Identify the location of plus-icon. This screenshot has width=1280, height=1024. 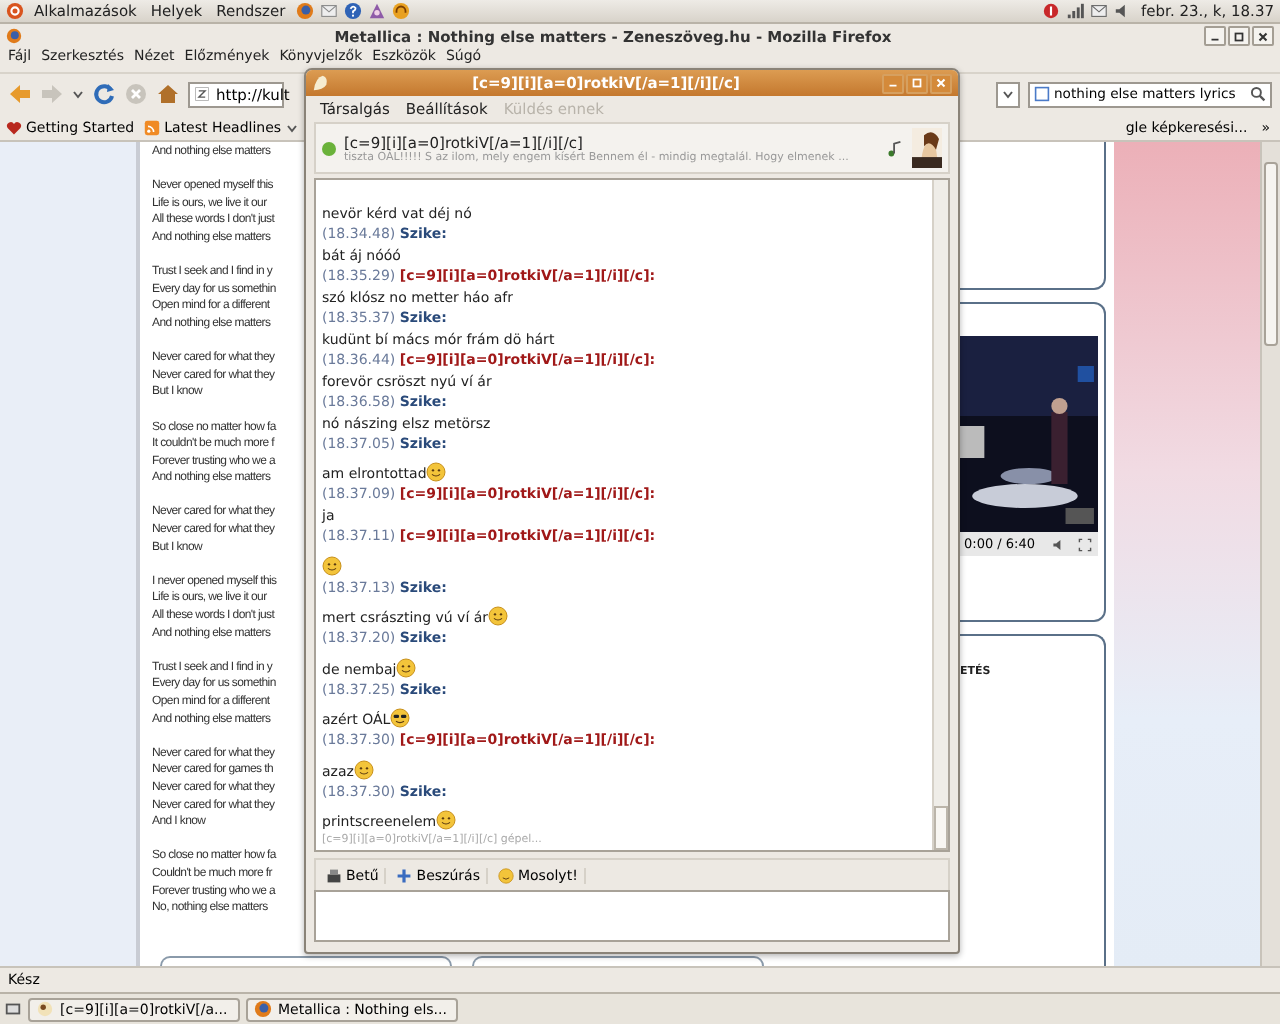
(404, 875).